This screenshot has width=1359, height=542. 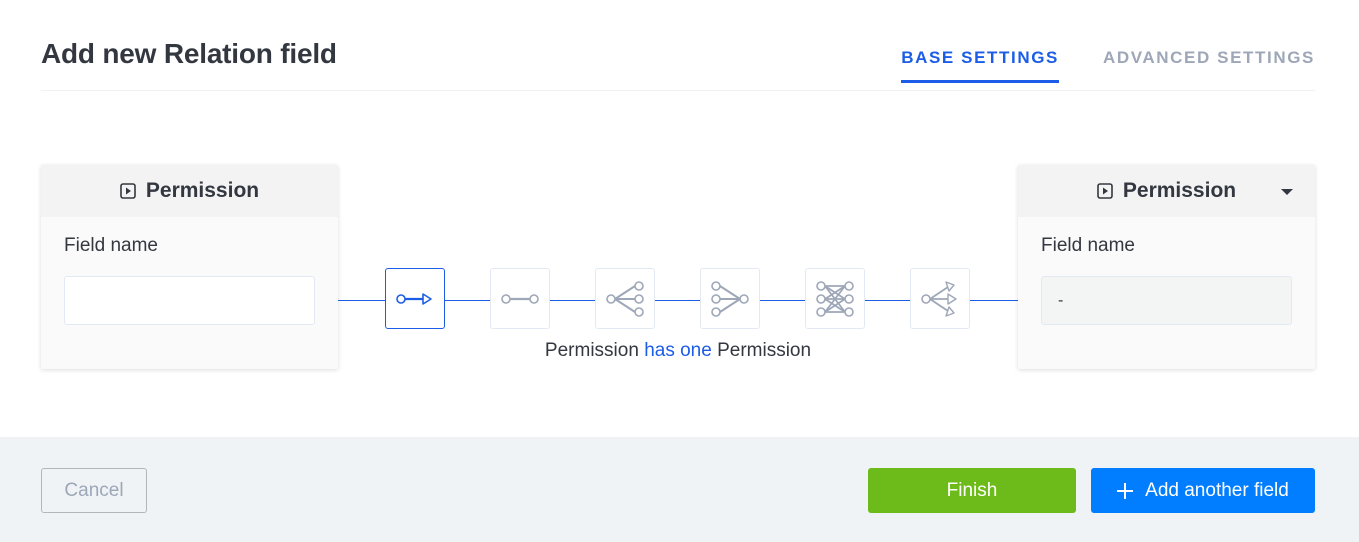 I want to click on has-one-icon, so click(x=414, y=298).